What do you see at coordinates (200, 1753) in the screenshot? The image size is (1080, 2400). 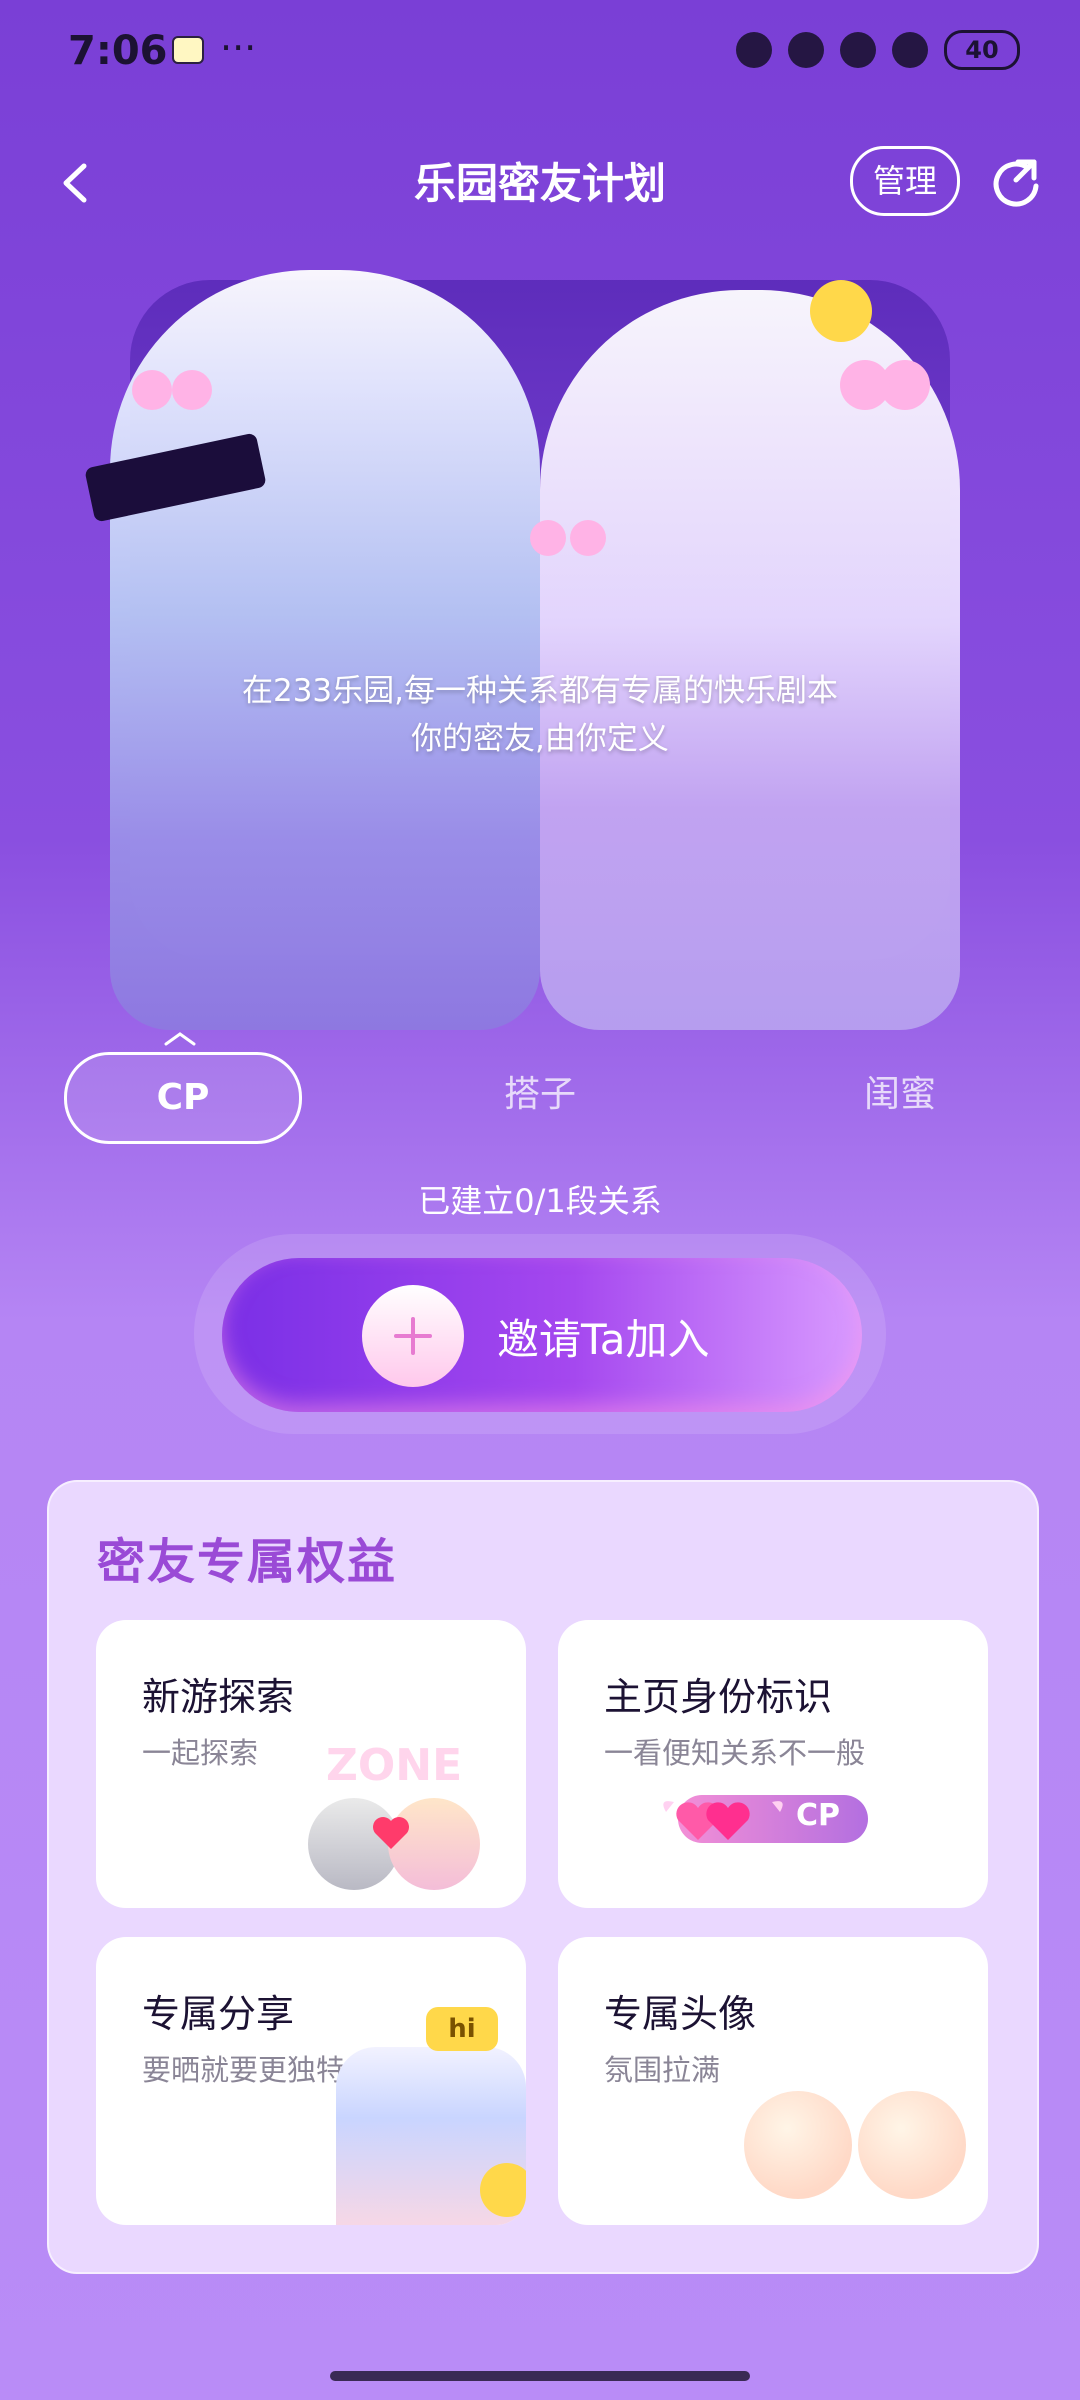 I see `benefit-subtitle: 一起探索` at bounding box center [200, 1753].